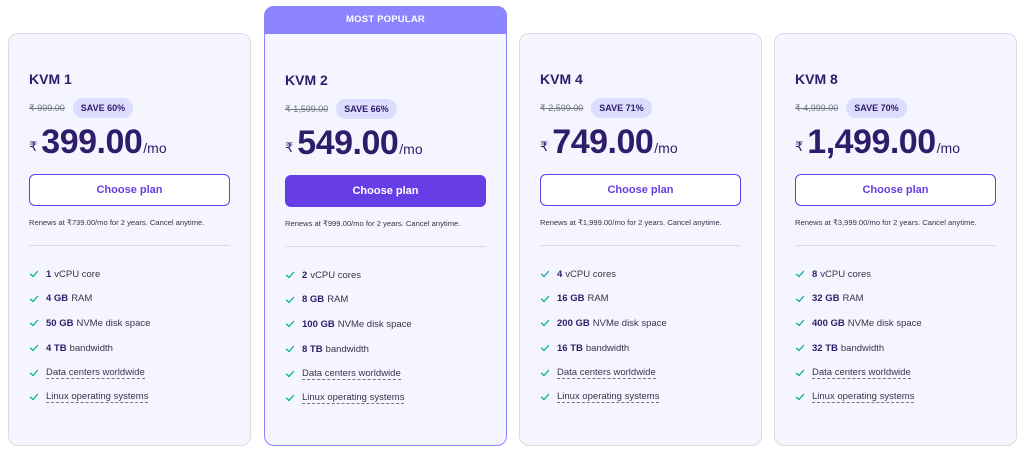 The width and height of the screenshot is (1024, 455). Describe the element at coordinates (305, 275) in the screenshot. I see `feature-value: 2` at that location.